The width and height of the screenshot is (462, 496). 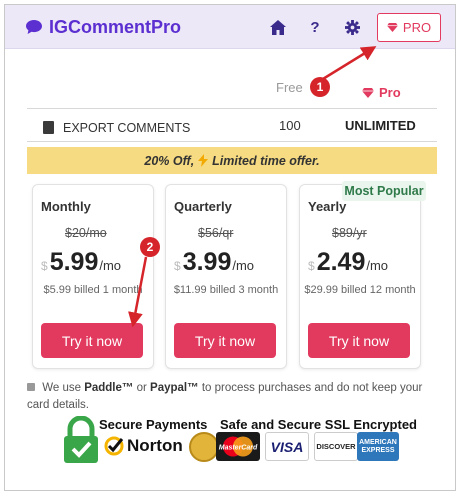 What do you see at coordinates (352, 27) in the screenshot?
I see `gear-icon` at bounding box center [352, 27].